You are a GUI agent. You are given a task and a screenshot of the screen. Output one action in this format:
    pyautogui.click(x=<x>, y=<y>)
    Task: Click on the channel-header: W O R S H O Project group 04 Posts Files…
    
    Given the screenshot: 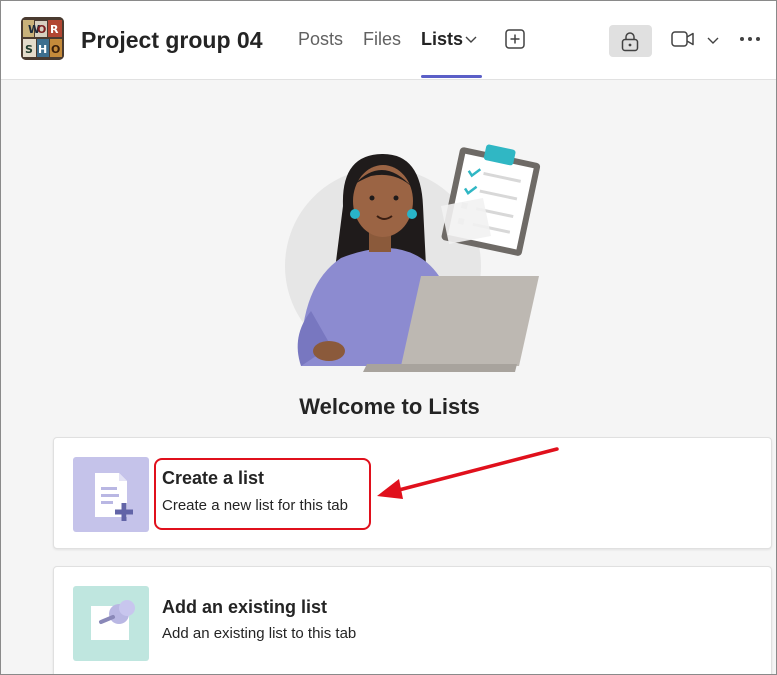 What is the action you would take?
    pyautogui.click(x=388, y=40)
    